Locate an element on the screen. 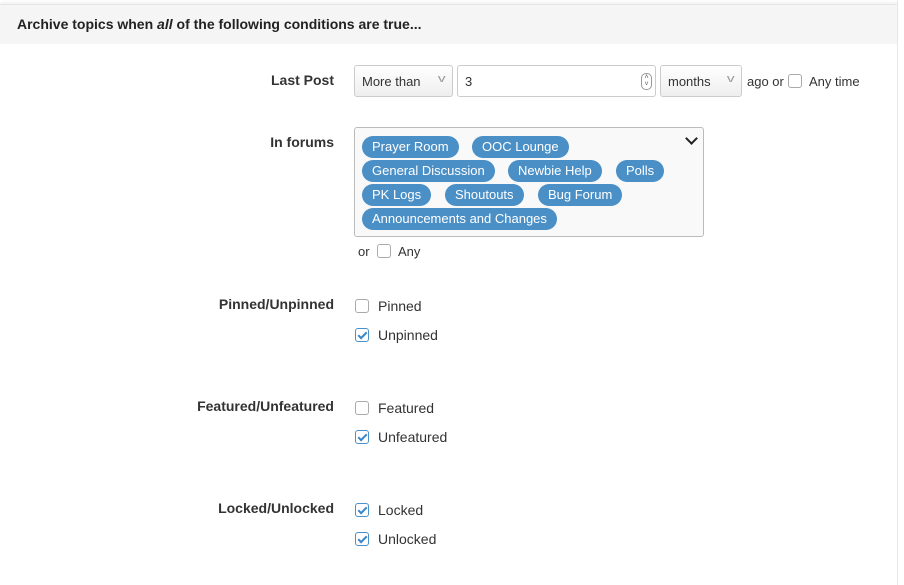 This screenshot has height=585, width=904. featured-label: Featured is located at coordinates (406, 408).